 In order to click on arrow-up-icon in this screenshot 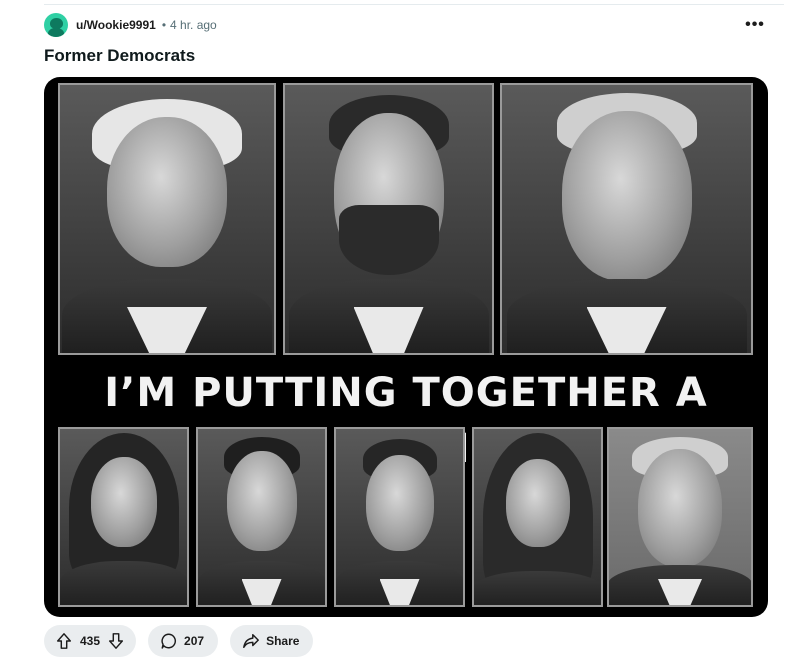, I will do `click(64, 641)`.